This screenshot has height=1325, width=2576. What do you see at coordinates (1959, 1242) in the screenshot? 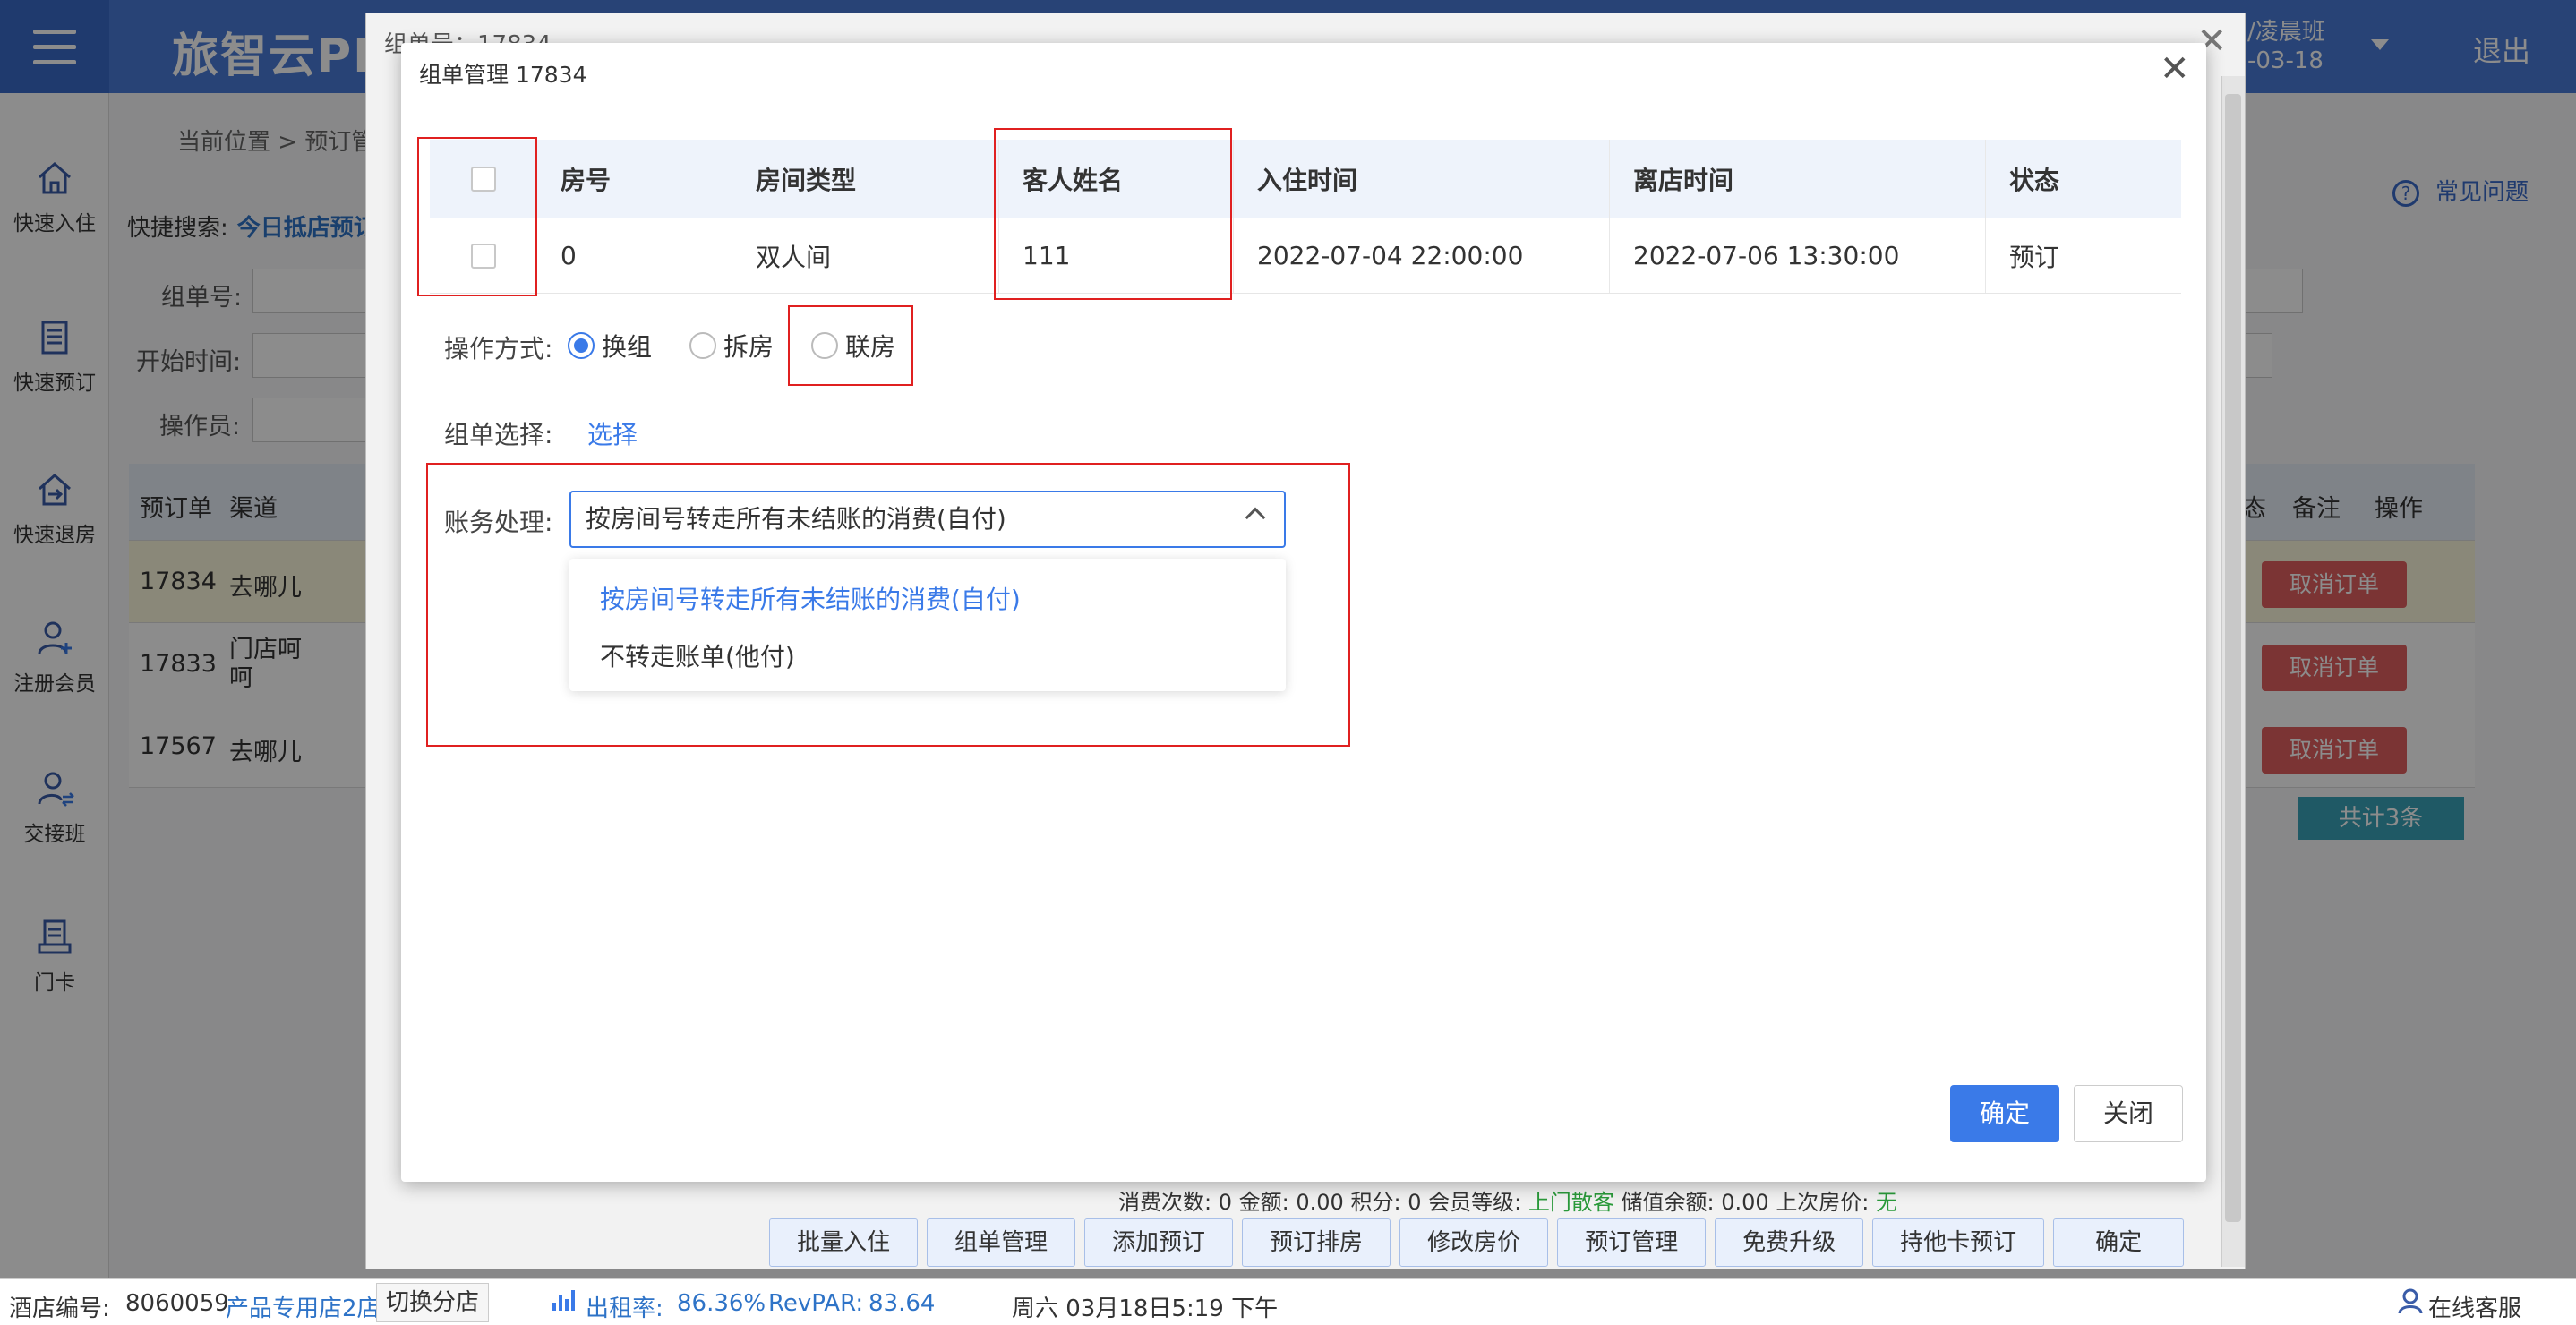
I see `other-card-booking-button: 持他卡预订` at bounding box center [1959, 1242].